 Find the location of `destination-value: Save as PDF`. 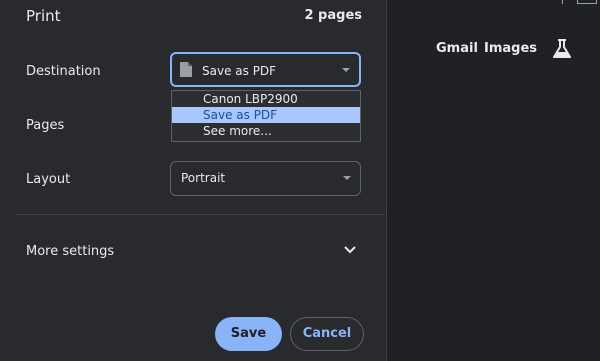

destination-value: Save as PDF is located at coordinates (239, 71).